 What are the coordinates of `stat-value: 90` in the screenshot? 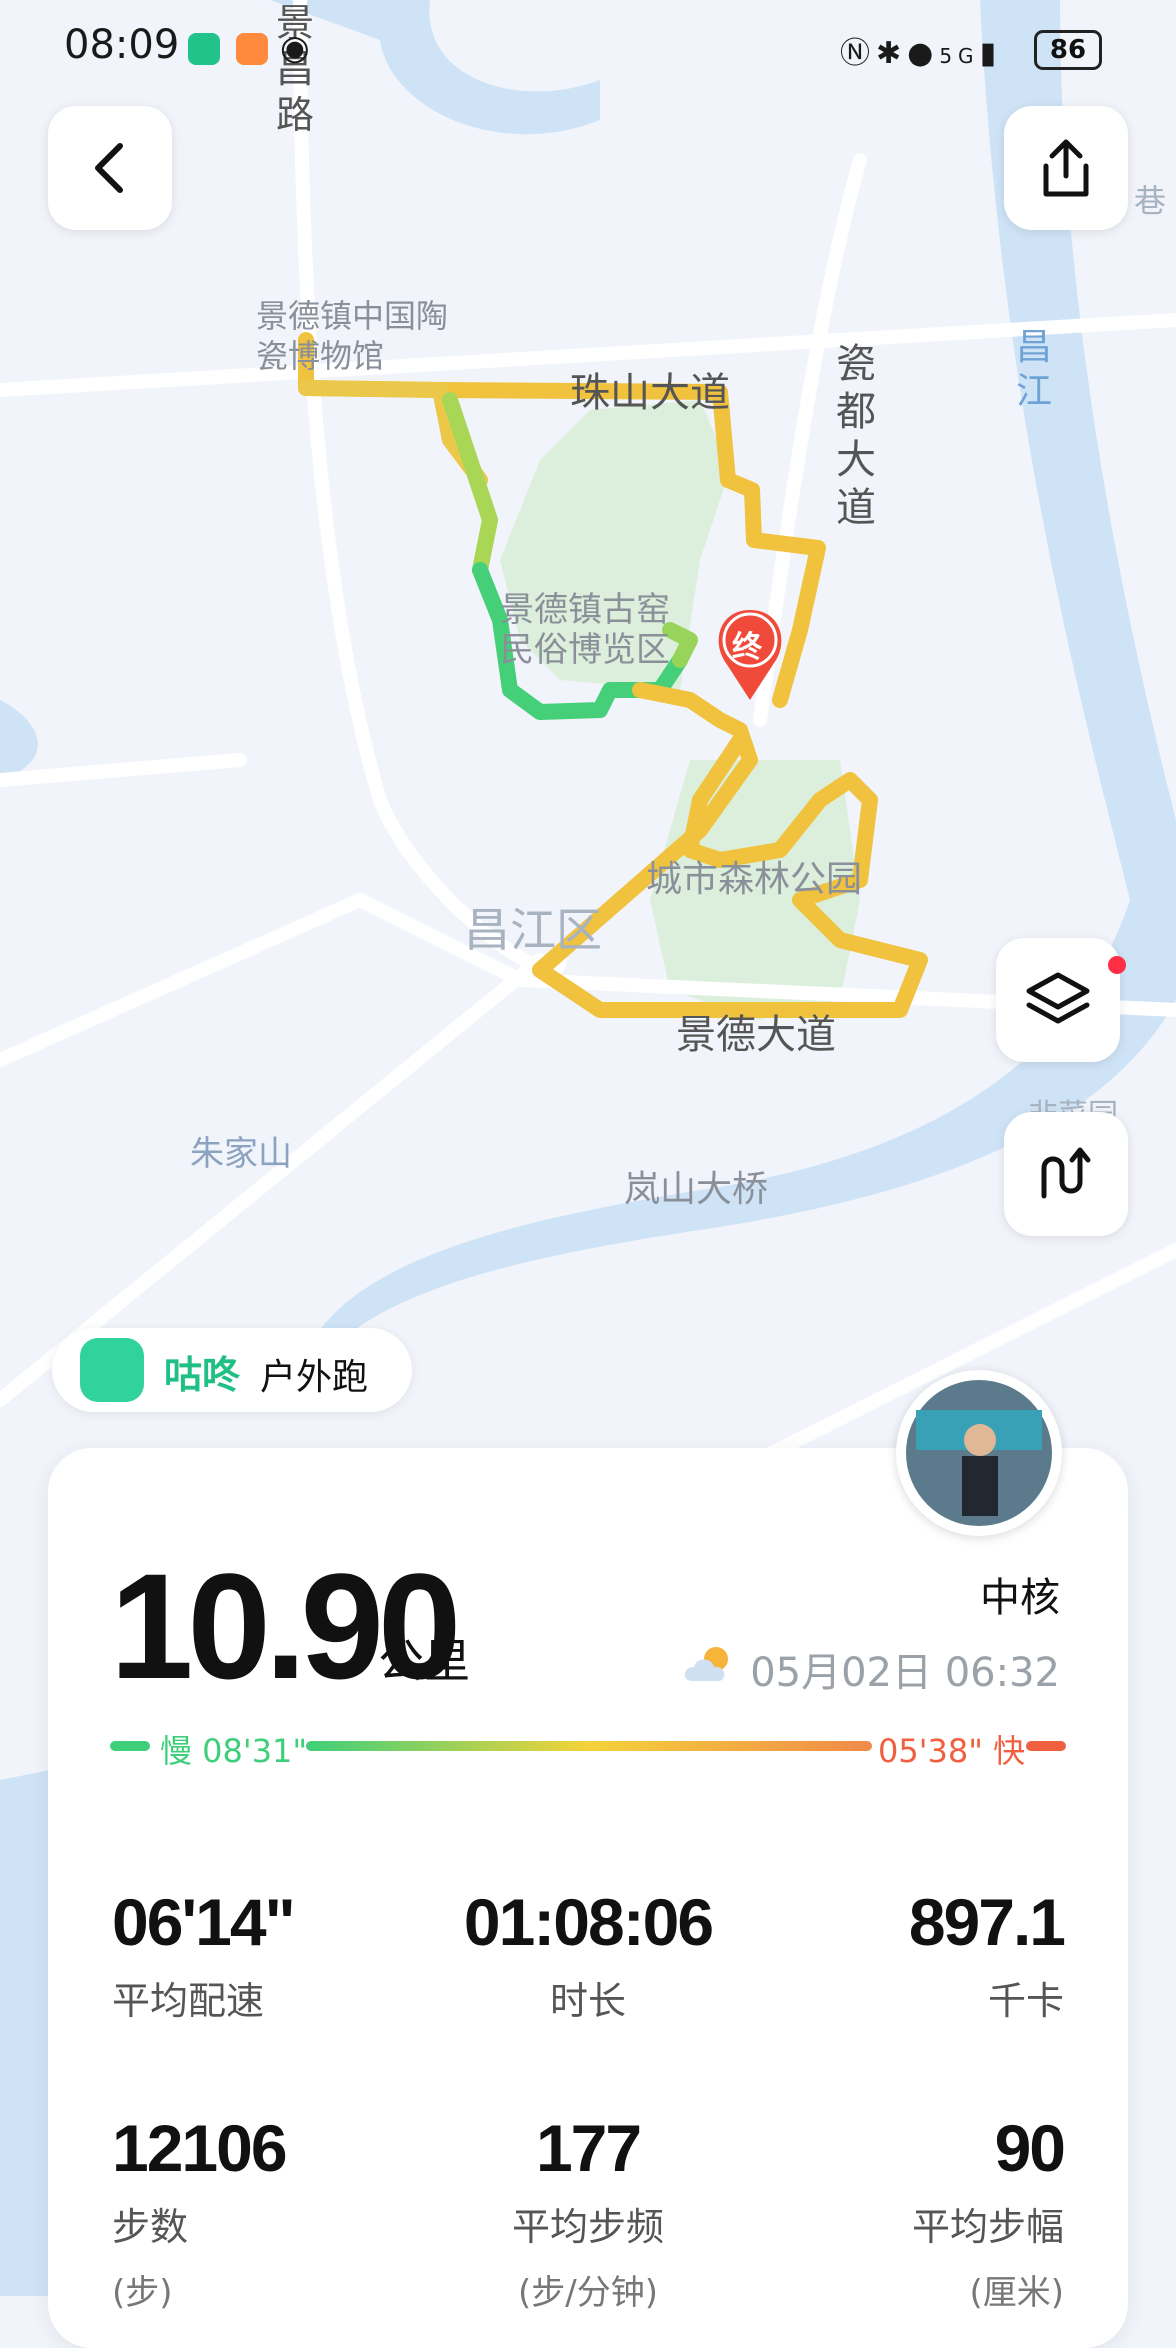 It's located at (1030, 2148).